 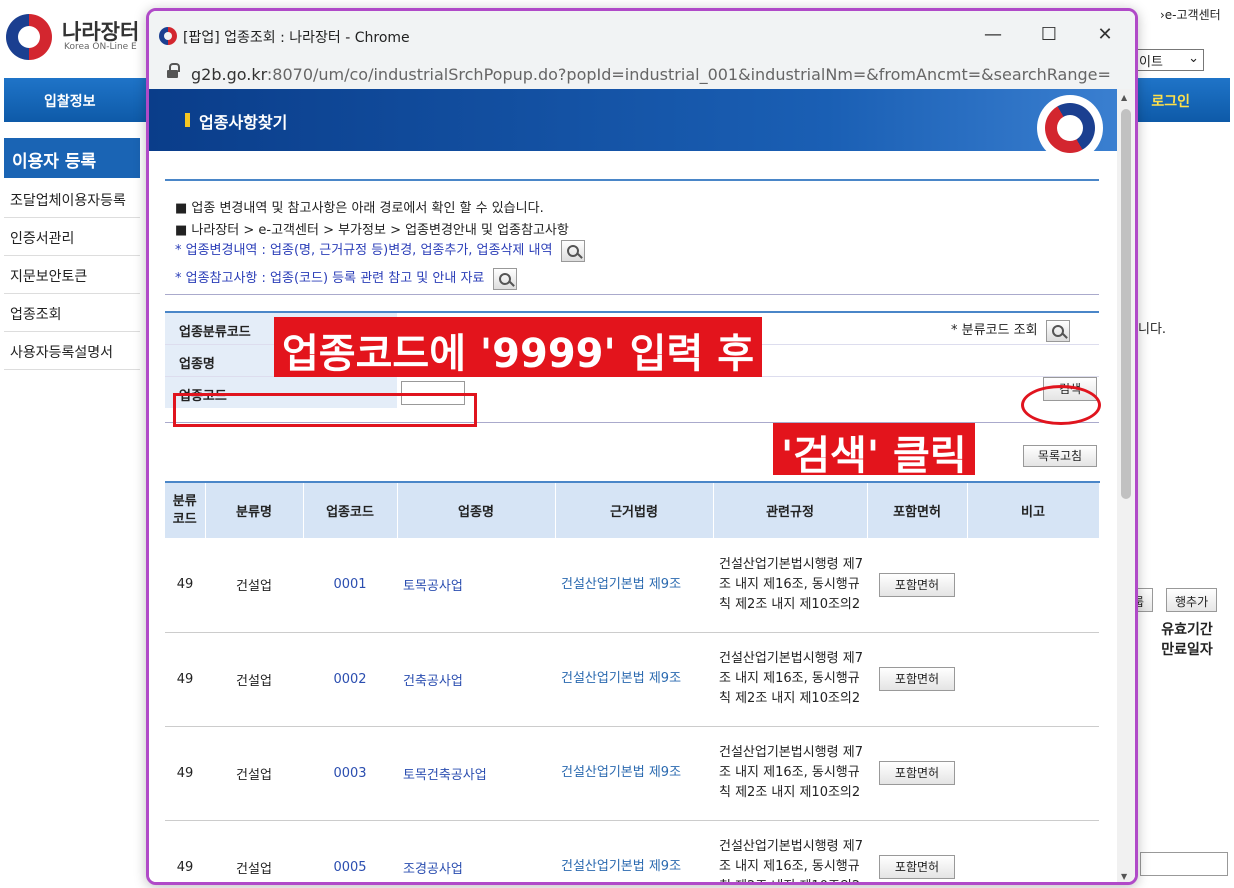 I want to click on customer-center-link: ›e-고객센터, so click(x=1190, y=14).